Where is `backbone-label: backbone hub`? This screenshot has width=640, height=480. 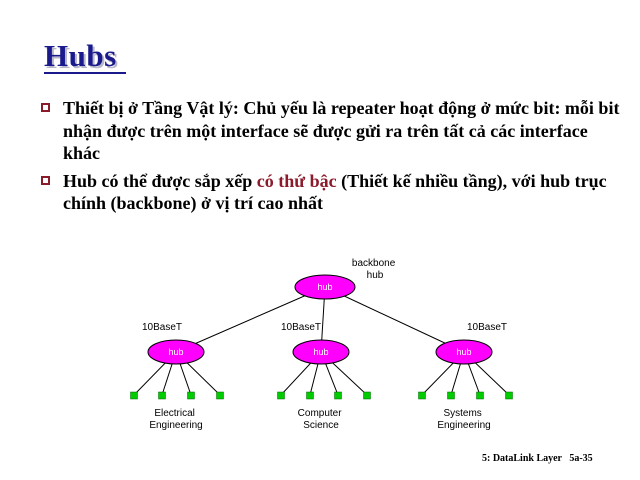
backbone-label: backbone hub is located at coordinates (375, 269).